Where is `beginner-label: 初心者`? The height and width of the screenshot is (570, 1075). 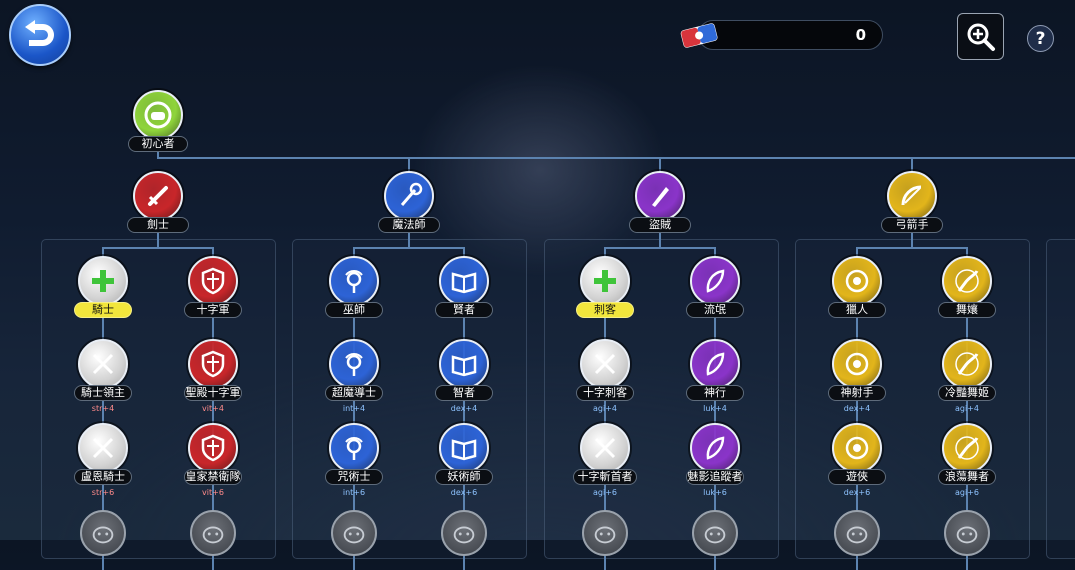 beginner-label: 初心者 is located at coordinates (158, 144).